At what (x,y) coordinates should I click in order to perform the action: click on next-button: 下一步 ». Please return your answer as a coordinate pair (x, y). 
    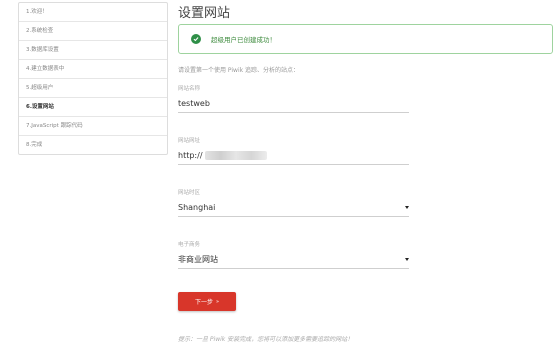
    Looking at the image, I should click on (207, 301).